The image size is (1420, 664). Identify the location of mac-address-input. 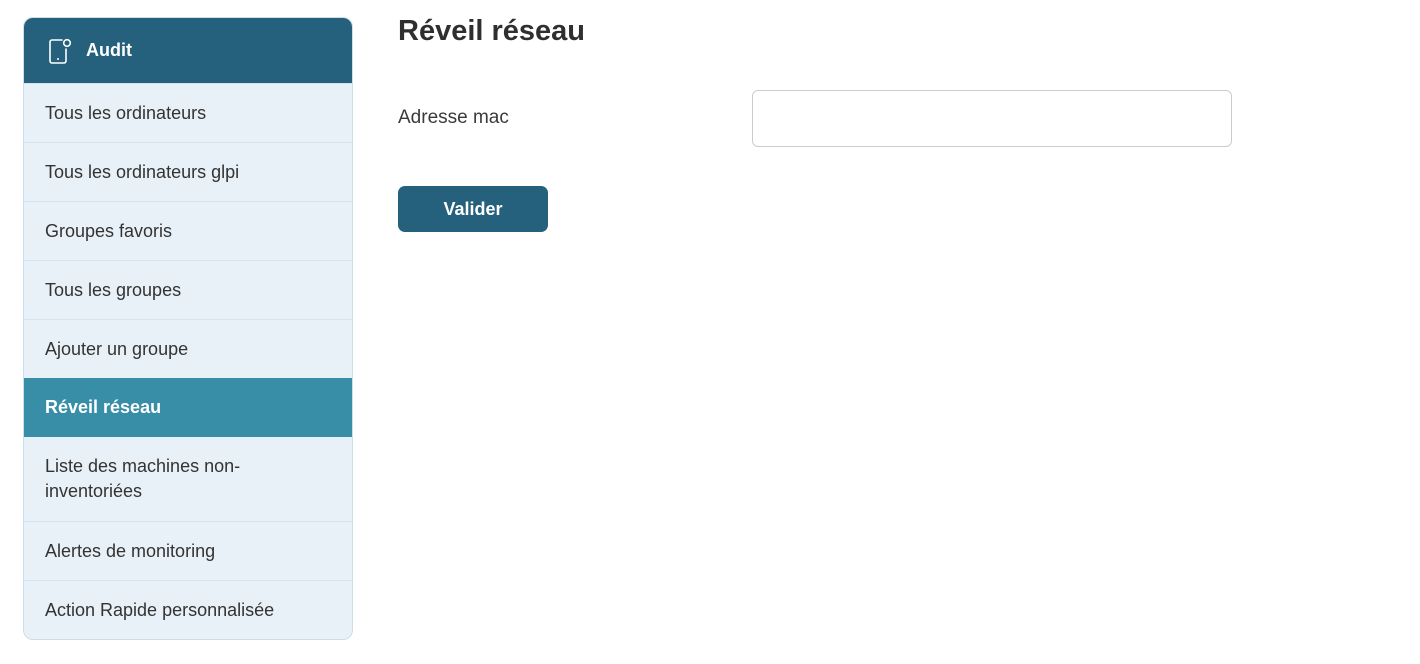
(992, 118).